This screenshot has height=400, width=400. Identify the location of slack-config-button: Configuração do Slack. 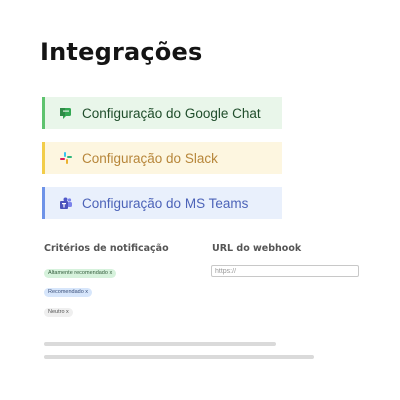
(162, 158).